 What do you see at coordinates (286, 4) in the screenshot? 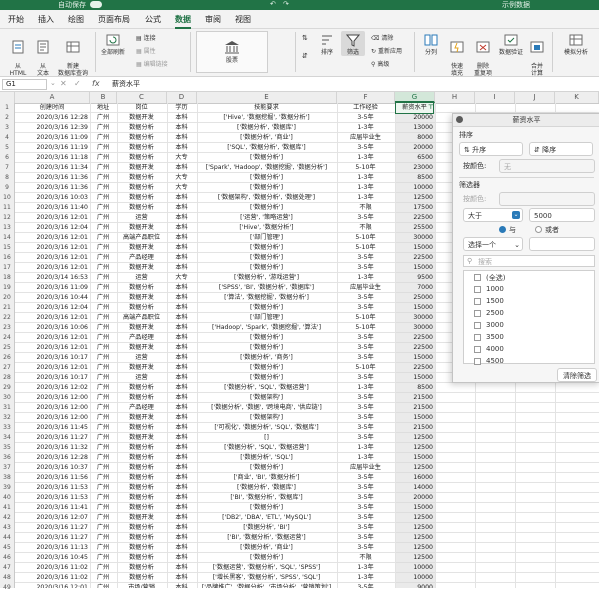
I see `redo-icon: ↷` at bounding box center [286, 4].